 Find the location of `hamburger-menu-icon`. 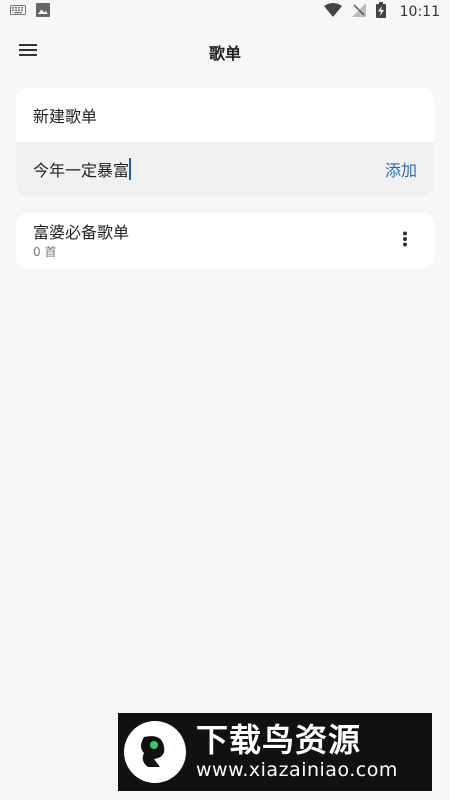

hamburger-menu-icon is located at coordinates (28, 52).